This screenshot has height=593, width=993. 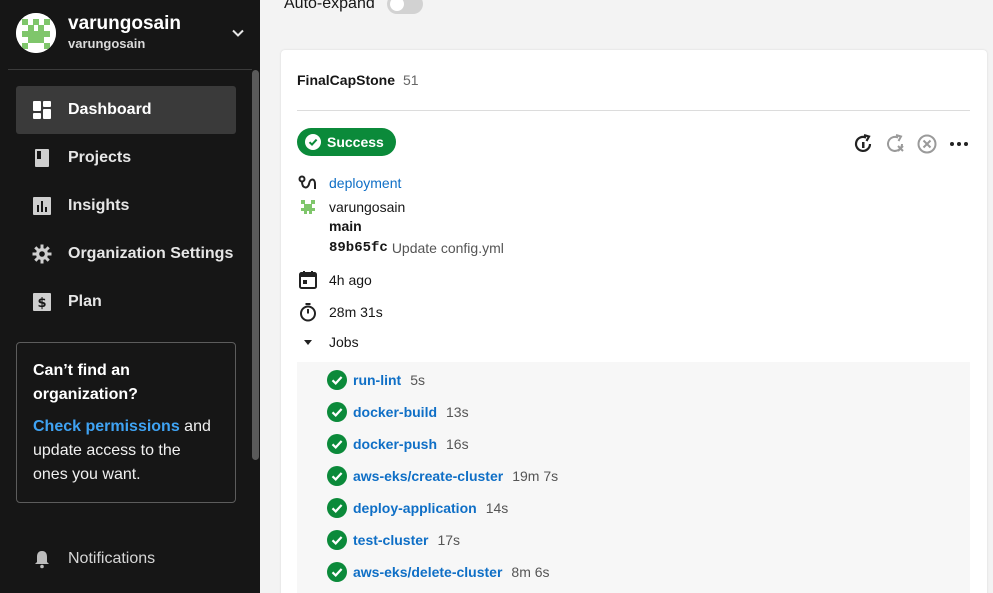 I want to click on workflow-row: deployment, so click(x=349, y=183).